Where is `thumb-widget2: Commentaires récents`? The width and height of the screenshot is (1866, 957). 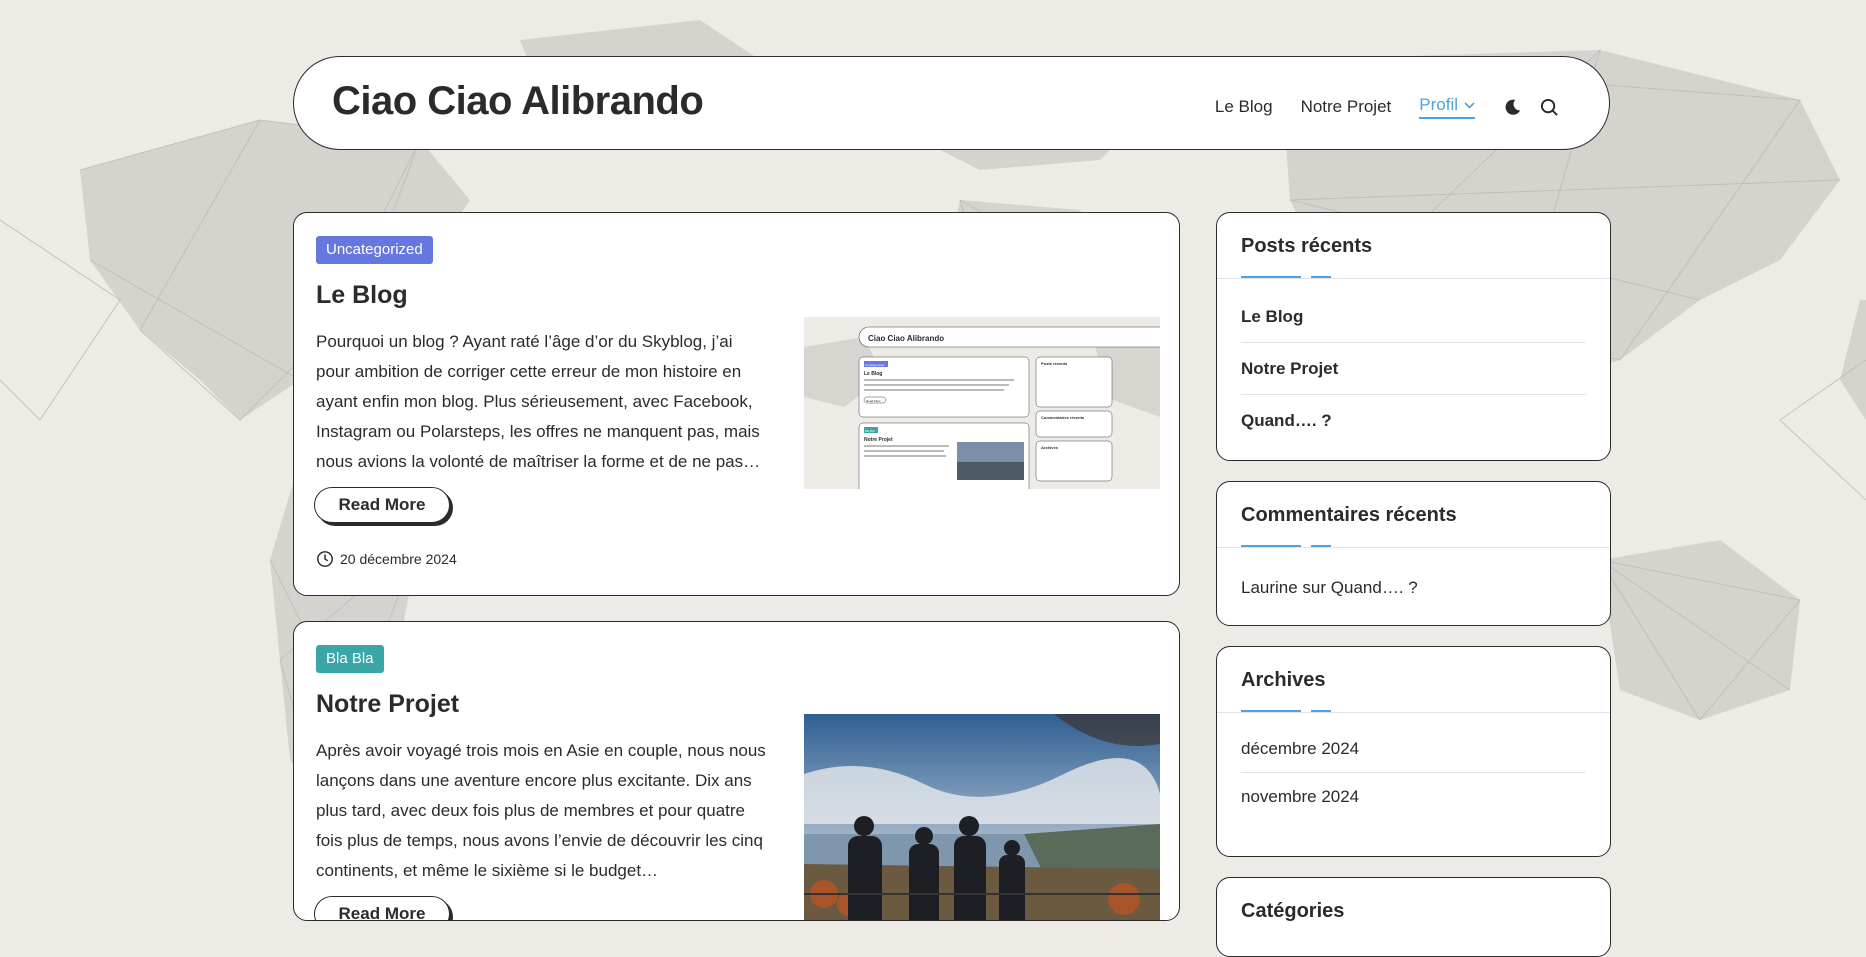
thumb-widget2: Commentaires récents is located at coordinates (1063, 417).